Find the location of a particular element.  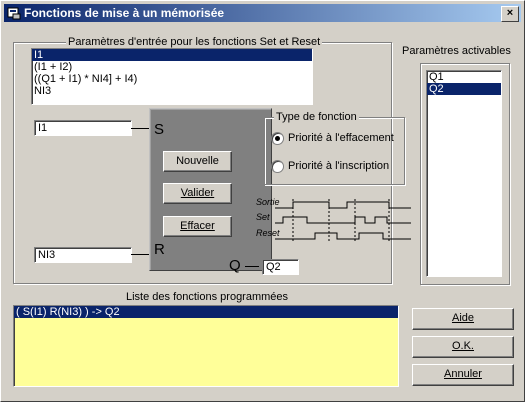

title-bar: Fonctions de mise à un mémorisée × is located at coordinates (262, 13).